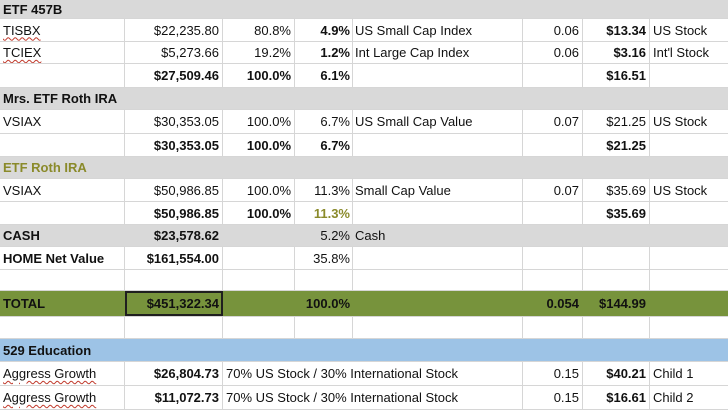 This screenshot has height=410, width=728. Describe the element at coordinates (553, 303) in the screenshot. I see `expense-ratio-cell: 0.054` at that location.